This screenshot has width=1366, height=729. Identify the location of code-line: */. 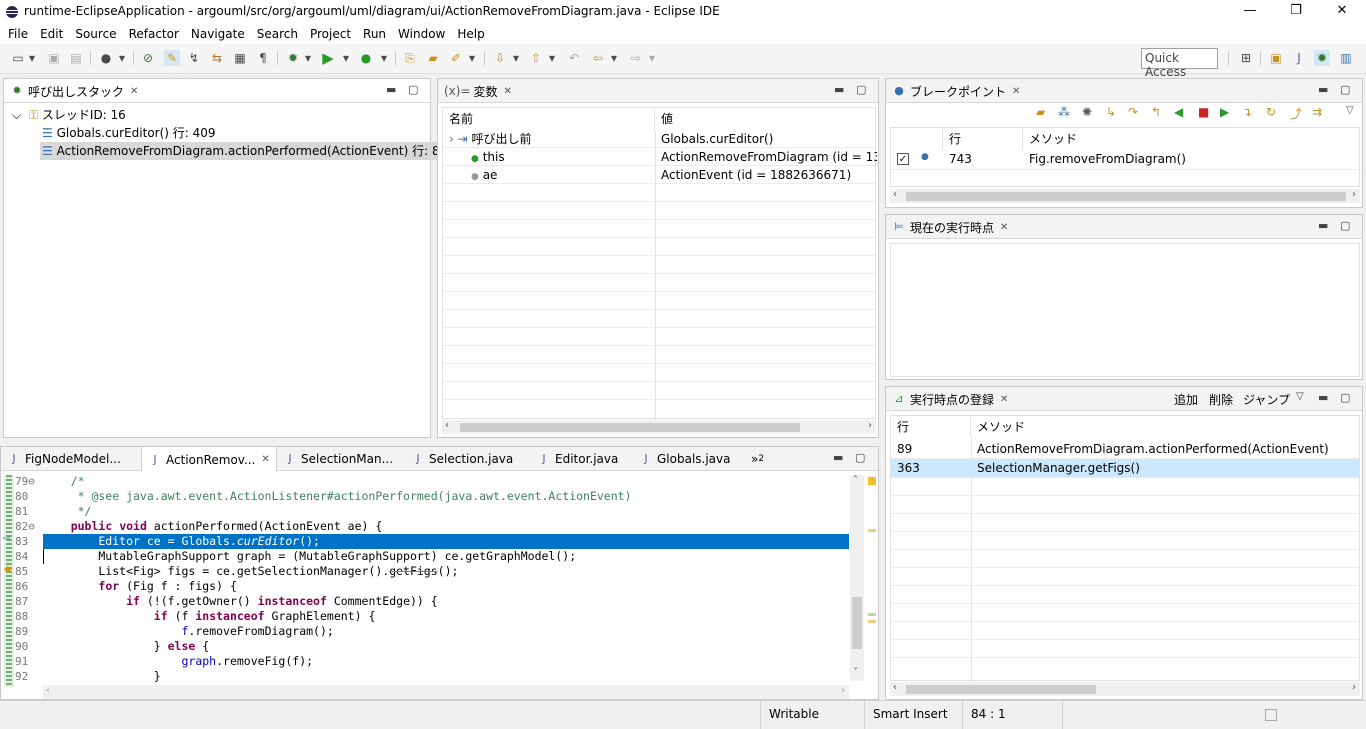
(67, 511).